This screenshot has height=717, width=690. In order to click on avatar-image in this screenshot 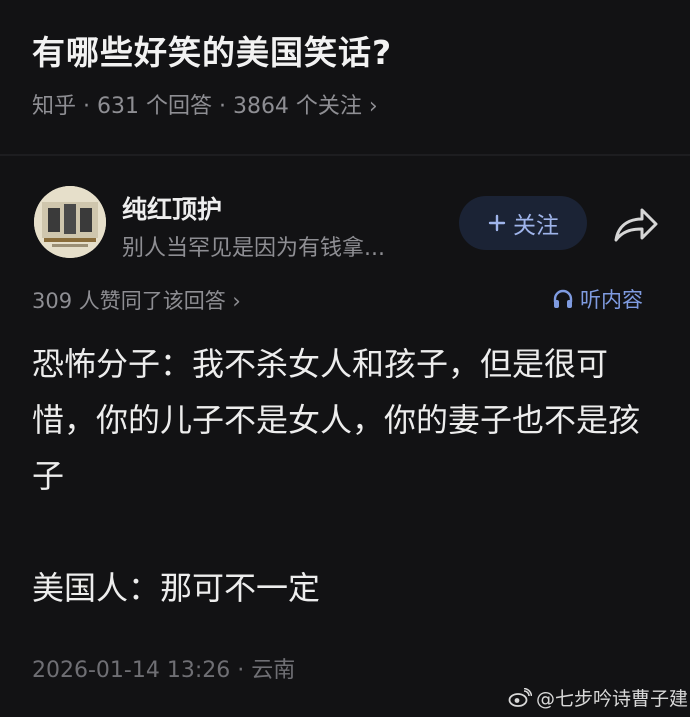, I will do `click(70, 222)`.